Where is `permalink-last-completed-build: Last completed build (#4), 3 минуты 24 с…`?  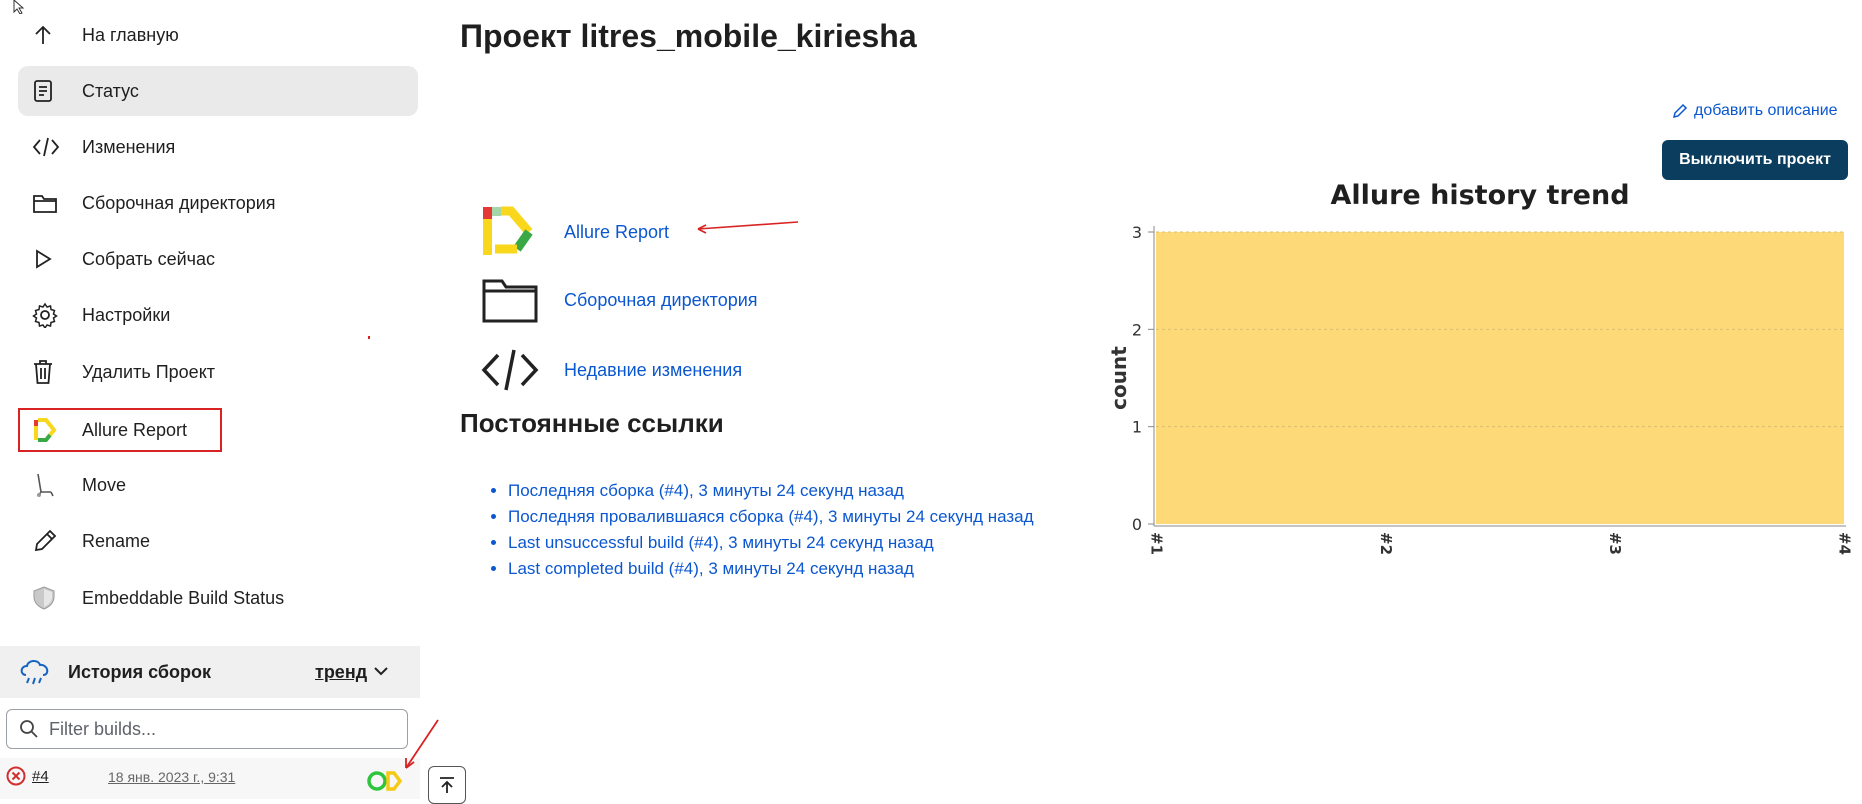
permalink-last-completed-build: Last completed build (#4), 3 минуты 24 с… is located at coordinates (711, 568).